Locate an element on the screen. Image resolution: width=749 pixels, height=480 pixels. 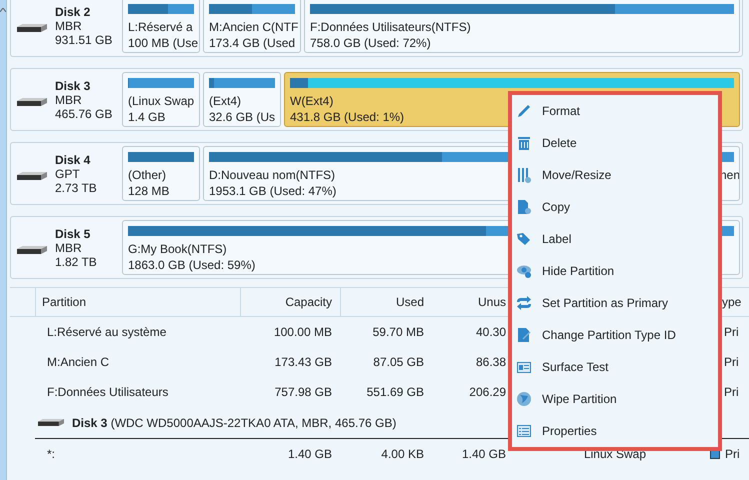
disk-size: 1.82 TB is located at coordinates (76, 261).